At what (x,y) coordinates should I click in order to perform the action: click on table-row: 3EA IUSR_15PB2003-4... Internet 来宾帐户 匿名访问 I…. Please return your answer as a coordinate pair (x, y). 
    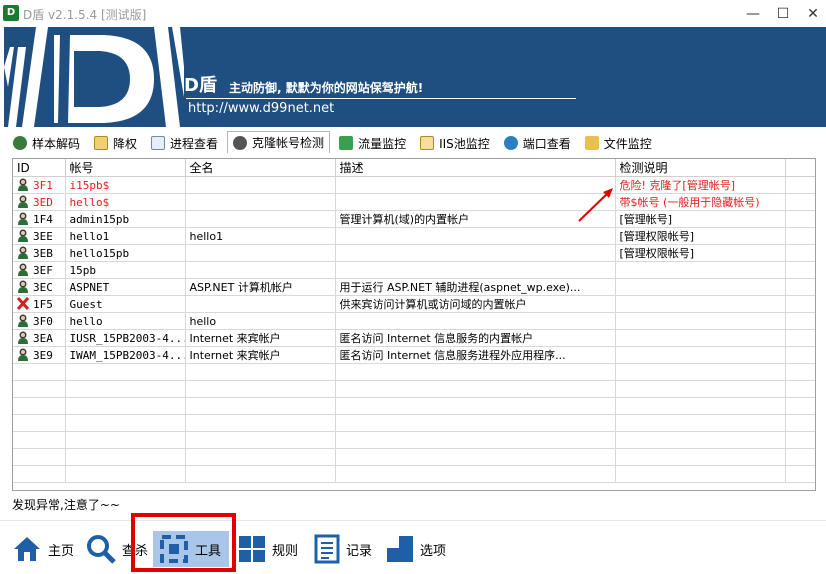
    Looking at the image, I should click on (414, 338).